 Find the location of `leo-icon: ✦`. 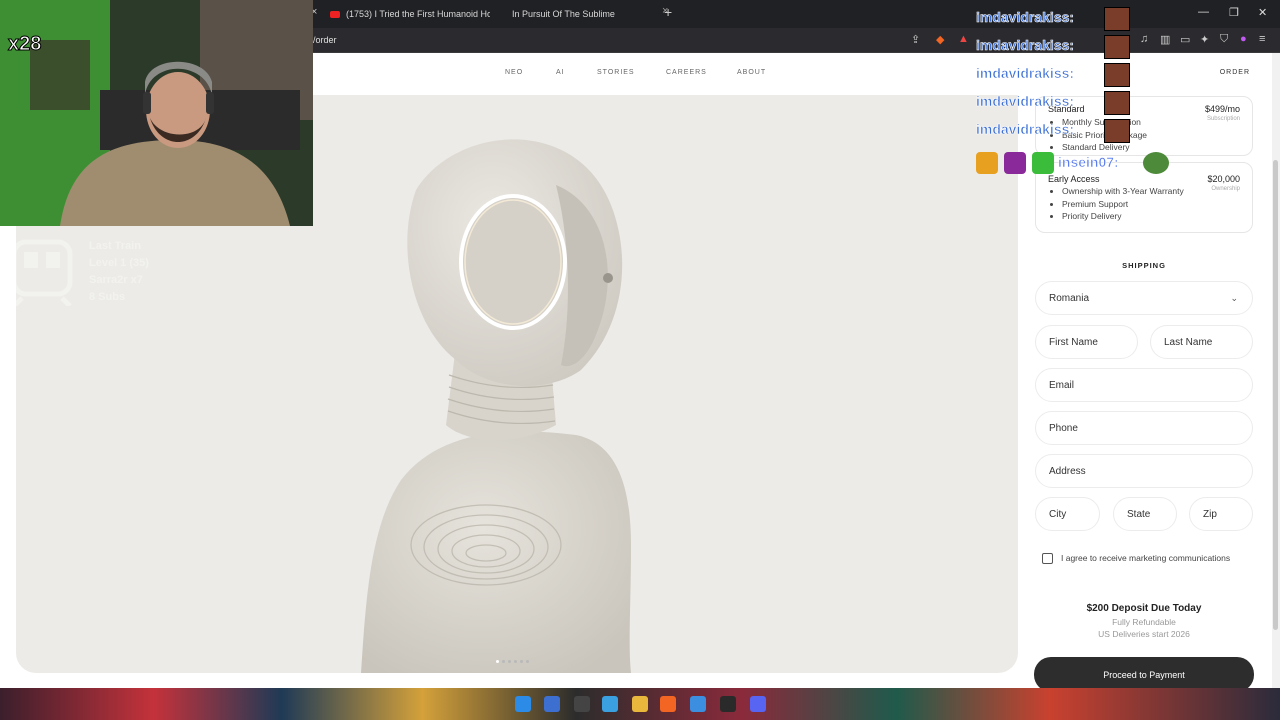

leo-icon: ✦ is located at coordinates (1204, 39).